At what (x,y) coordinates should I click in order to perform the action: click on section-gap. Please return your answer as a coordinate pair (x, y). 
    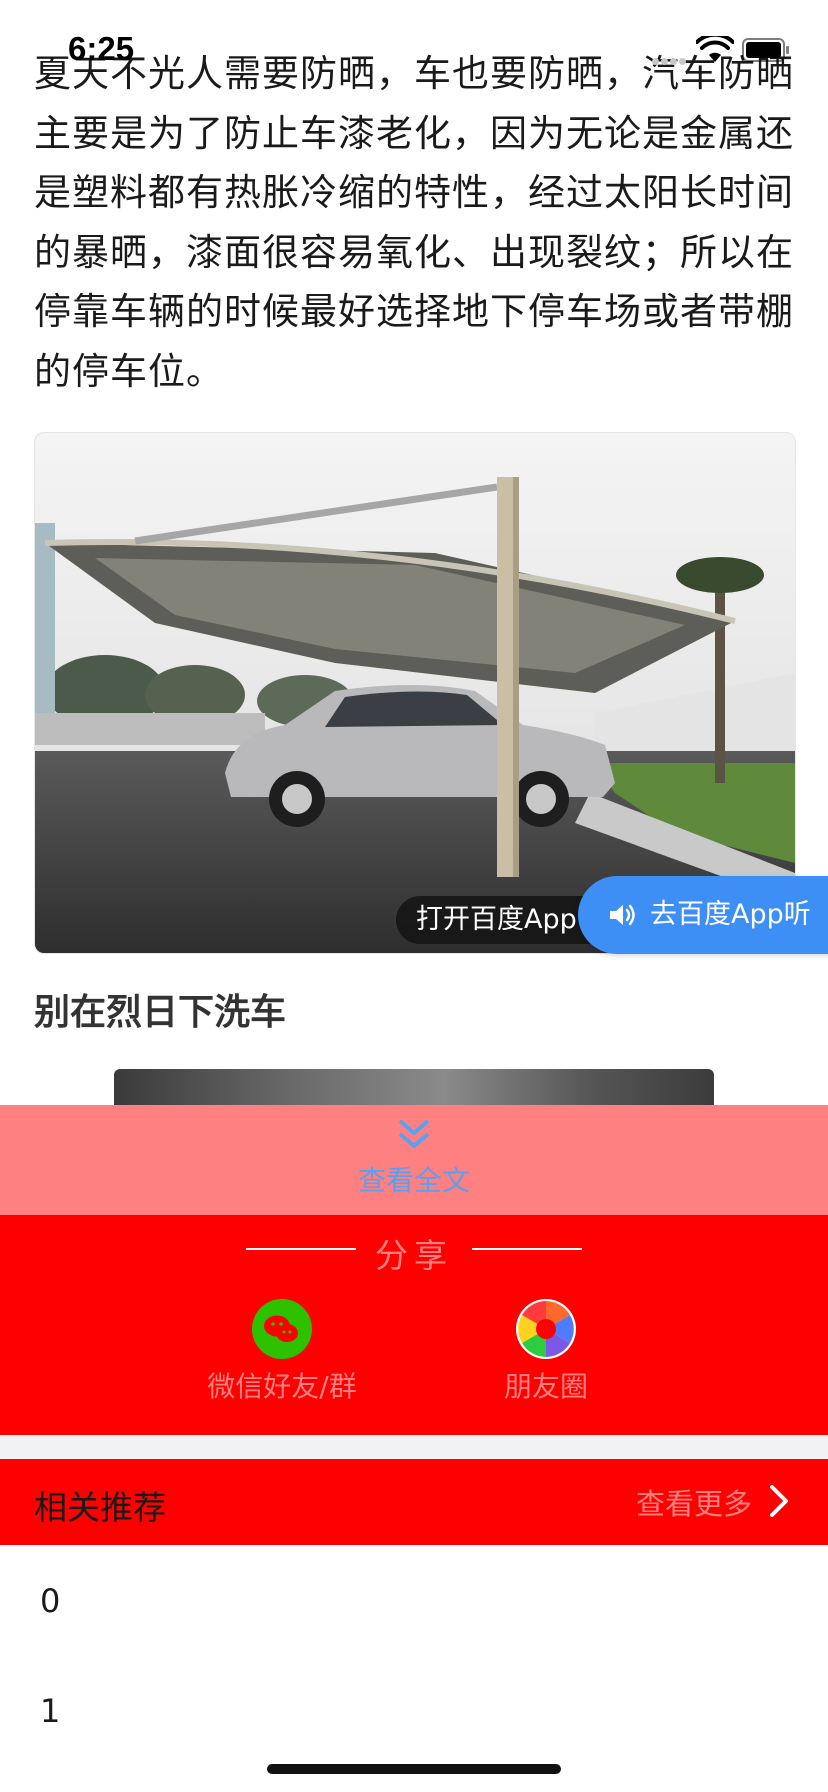
    Looking at the image, I should click on (414, 1447).